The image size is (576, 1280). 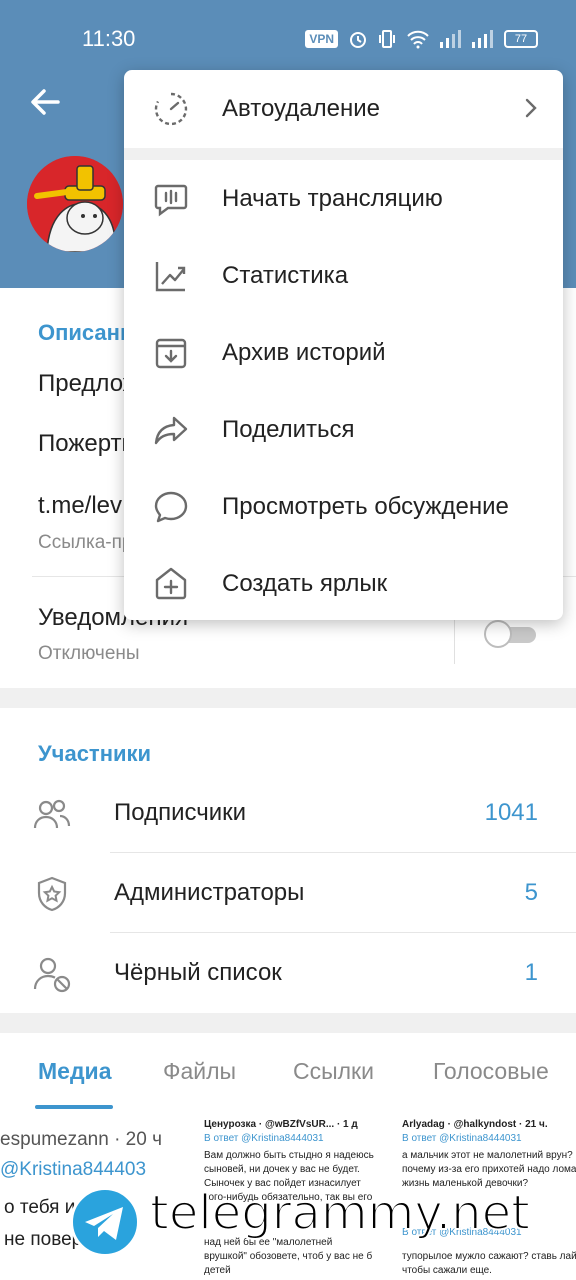 What do you see at coordinates (171, 109) in the screenshot?
I see `auto-delete-timer-icon` at bounding box center [171, 109].